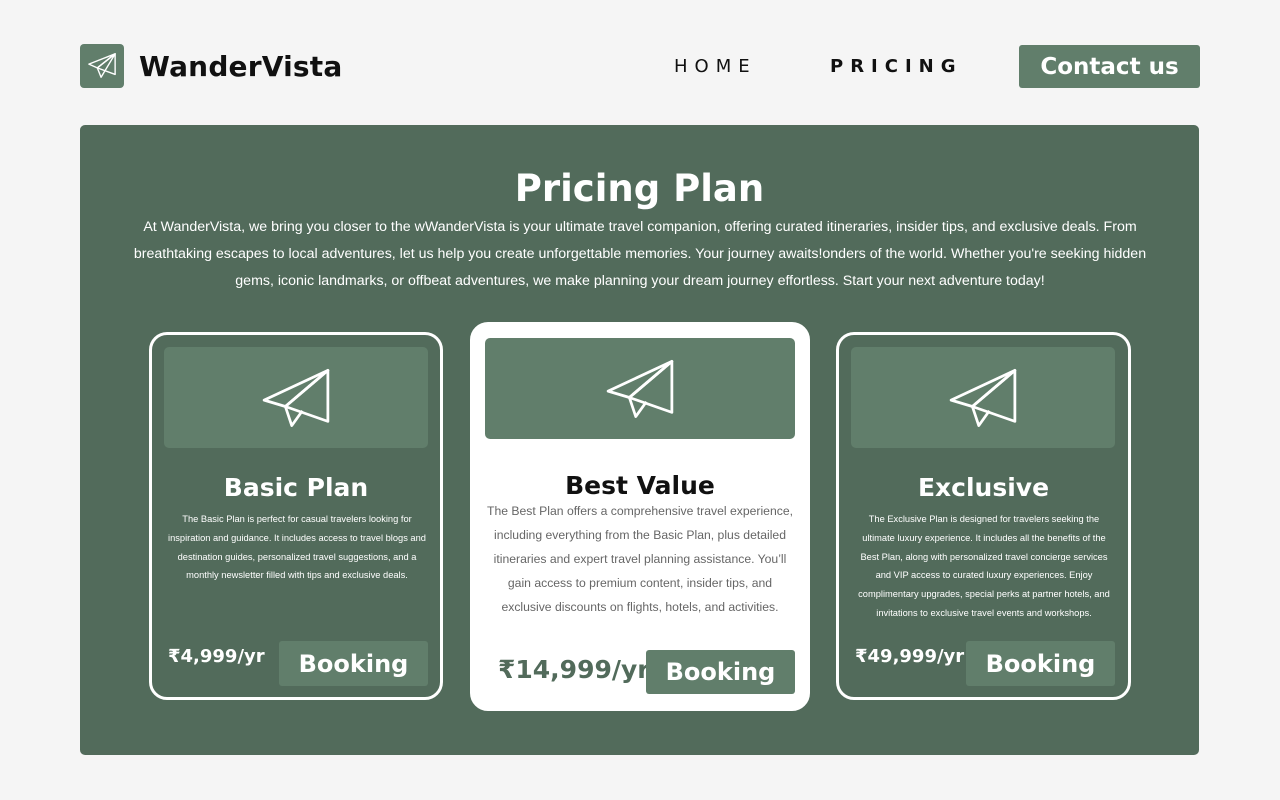 This screenshot has height=800, width=1280. I want to click on plan-title: Best Value, so click(640, 485).